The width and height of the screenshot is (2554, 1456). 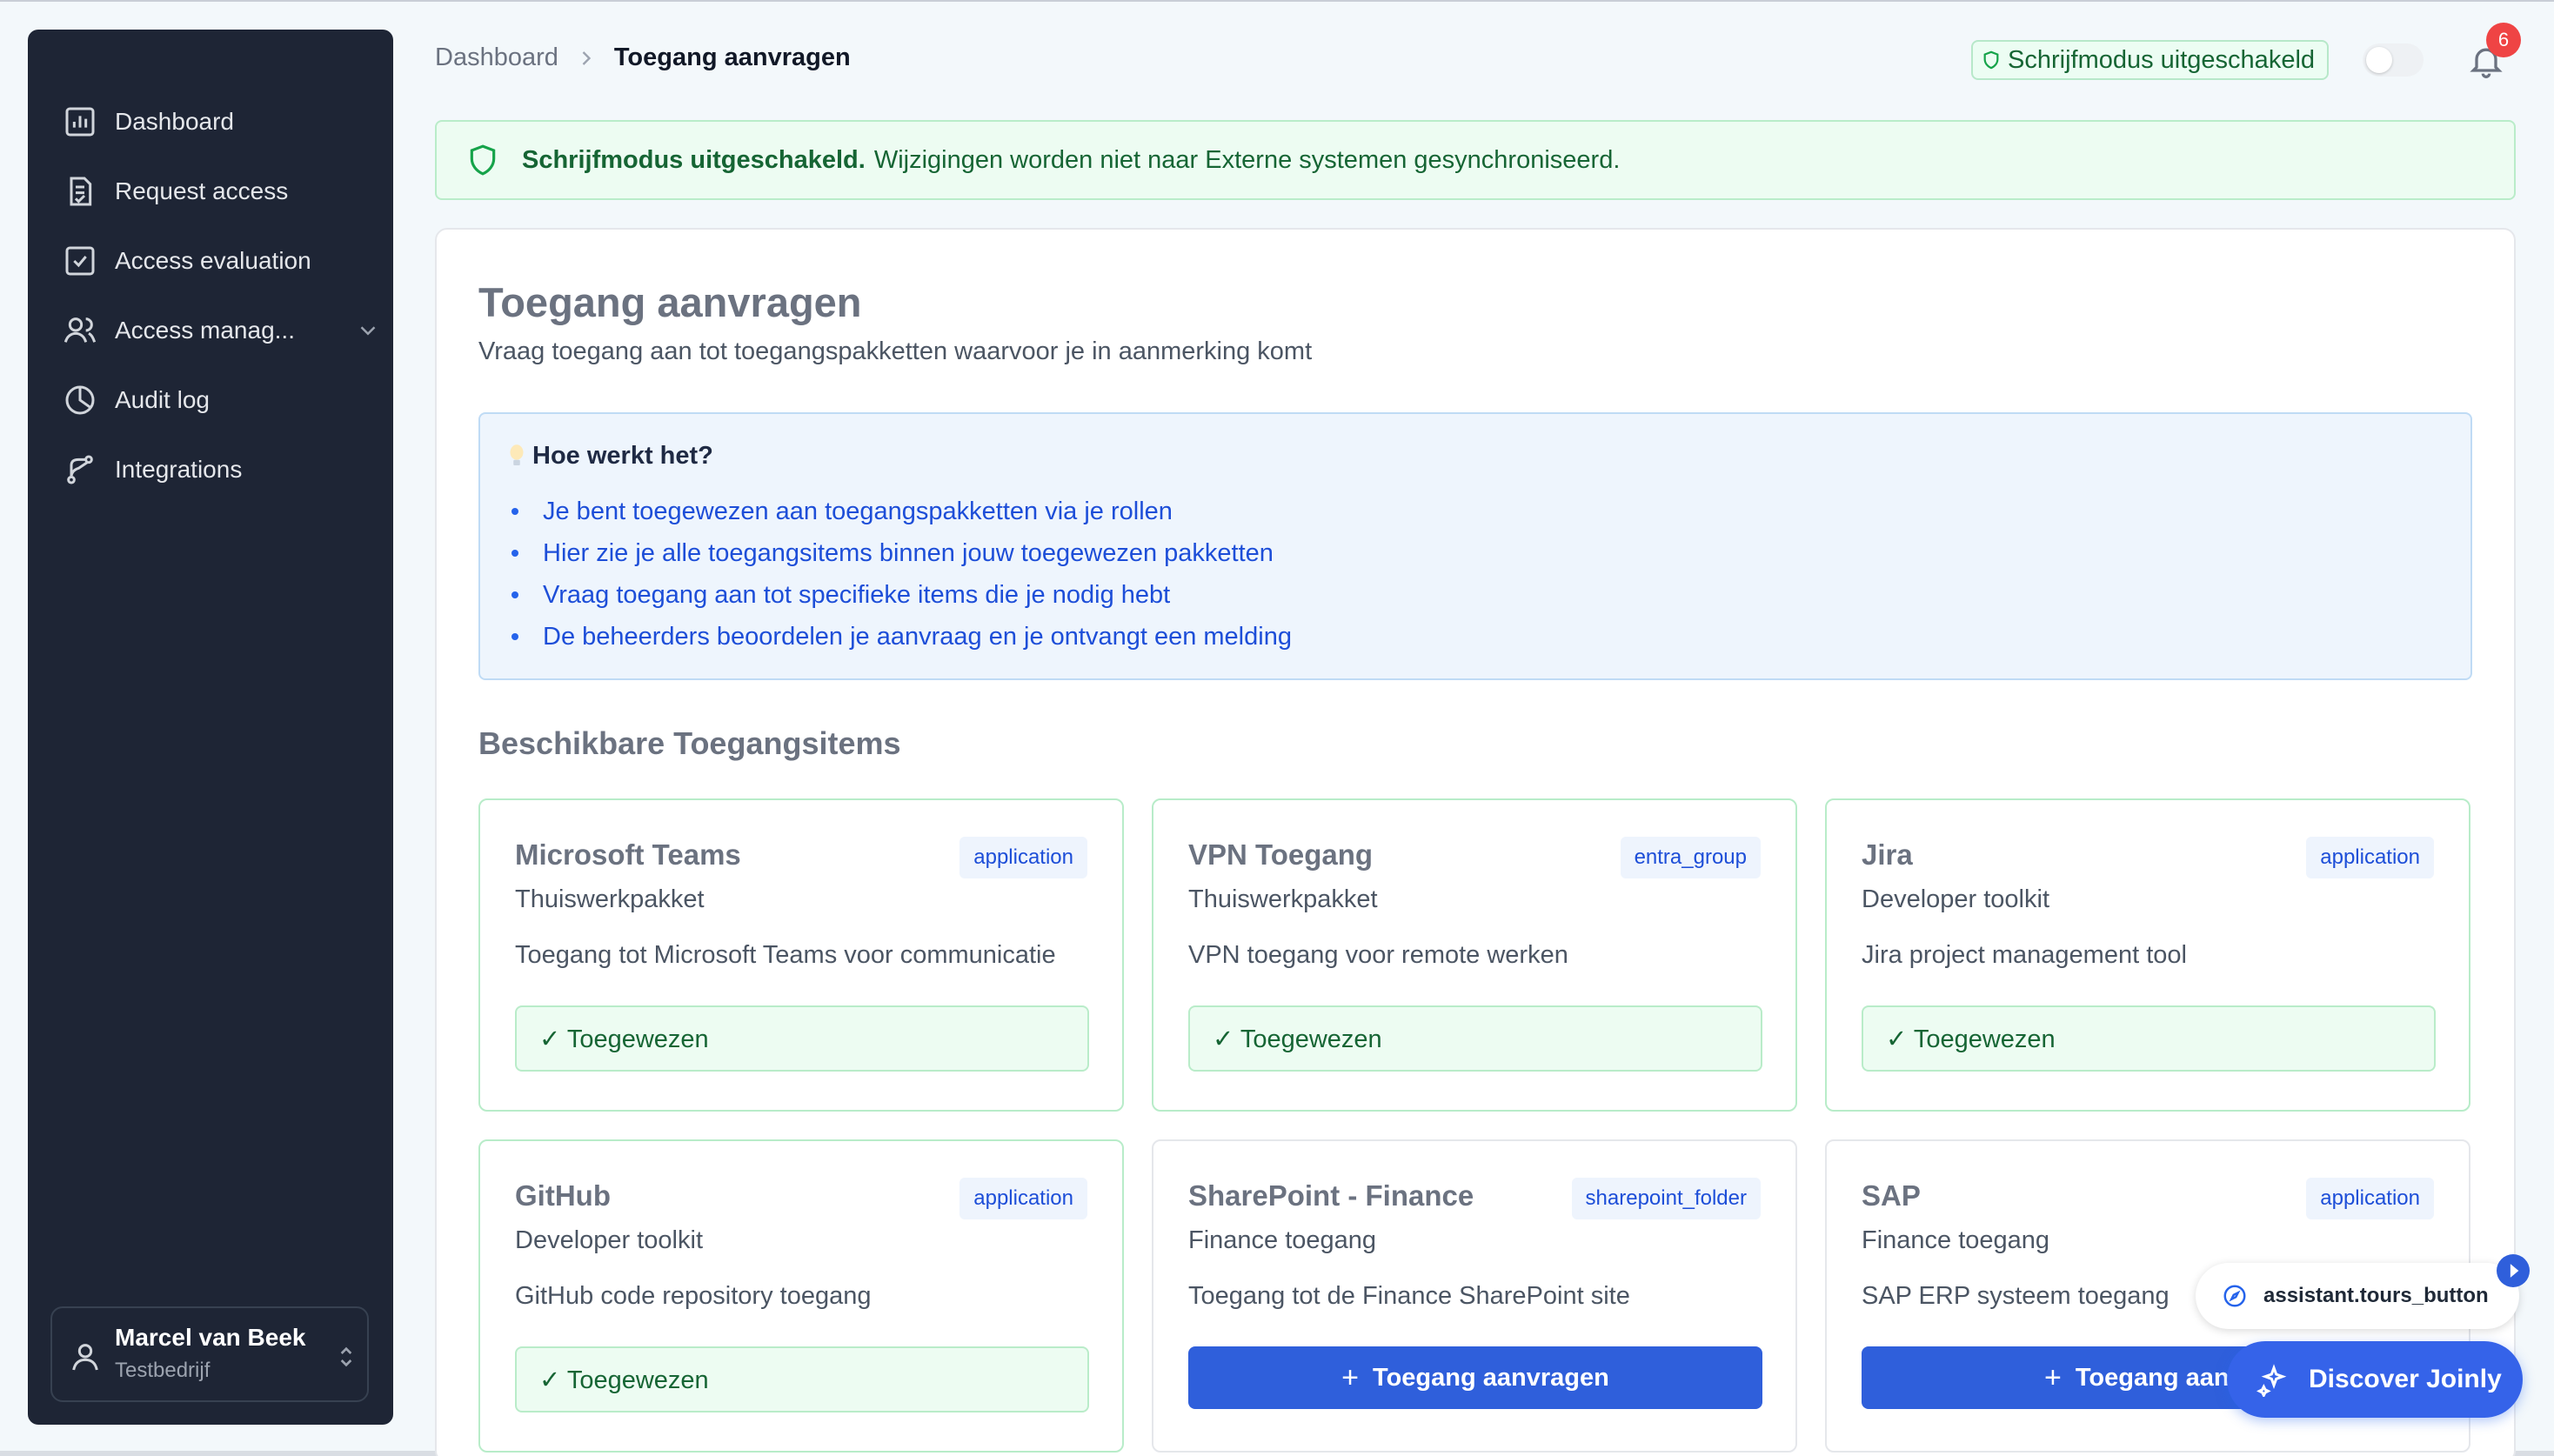 What do you see at coordinates (85, 1357) in the screenshot?
I see `user-icon` at bounding box center [85, 1357].